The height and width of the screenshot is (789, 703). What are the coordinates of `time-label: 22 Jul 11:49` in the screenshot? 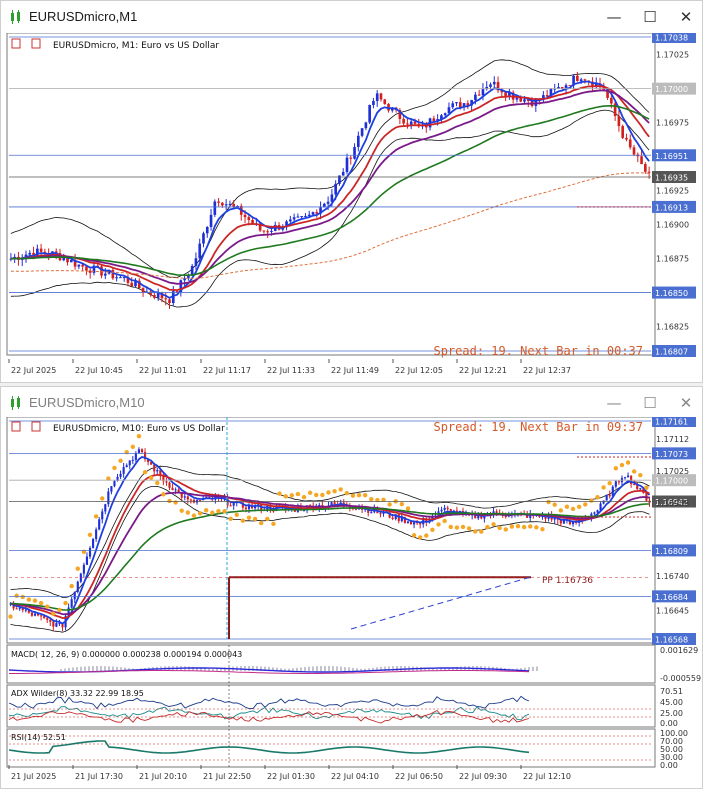 It's located at (355, 370).